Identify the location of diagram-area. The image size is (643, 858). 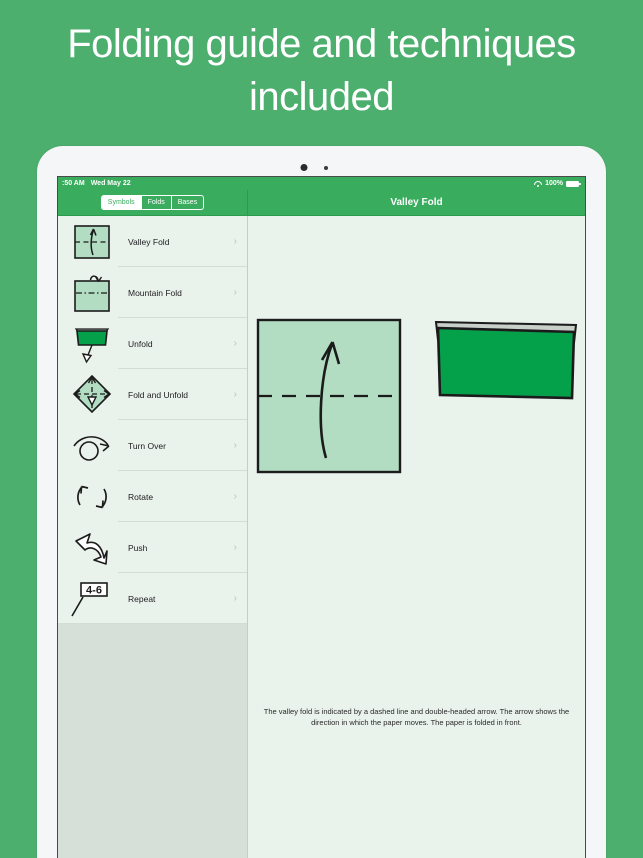
(416, 396).